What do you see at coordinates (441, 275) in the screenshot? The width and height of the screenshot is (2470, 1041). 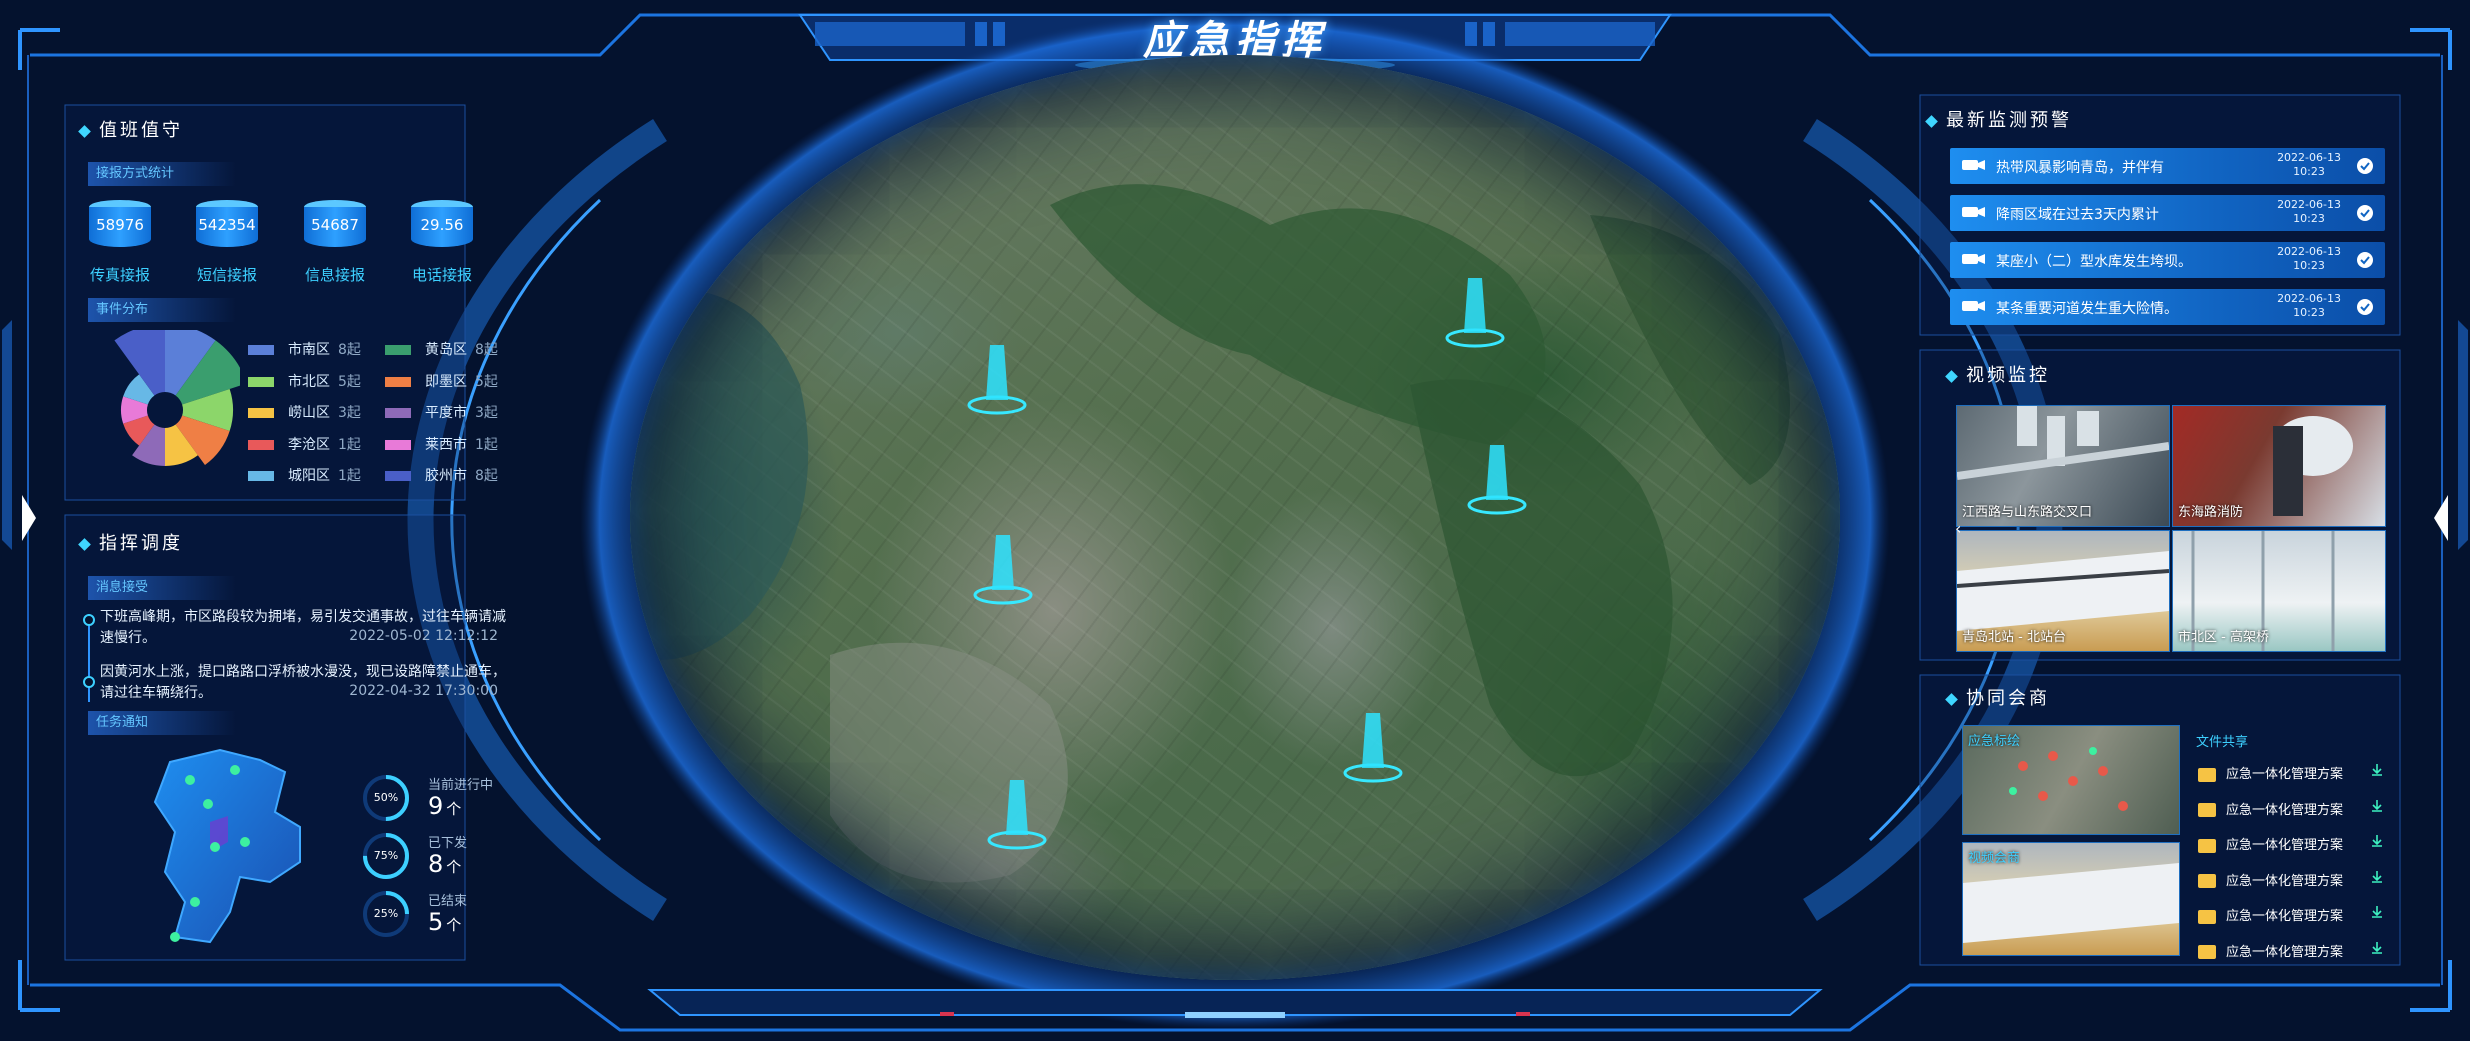 I see `phone-report-label: 电话接报` at bounding box center [441, 275].